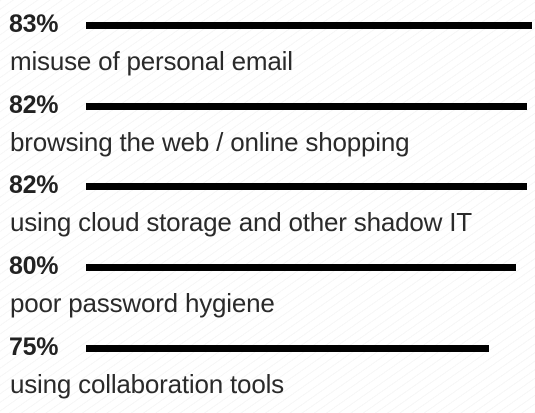  What do you see at coordinates (142, 303) in the screenshot?
I see `category-label: poor password hygiene` at bounding box center [142, 303].